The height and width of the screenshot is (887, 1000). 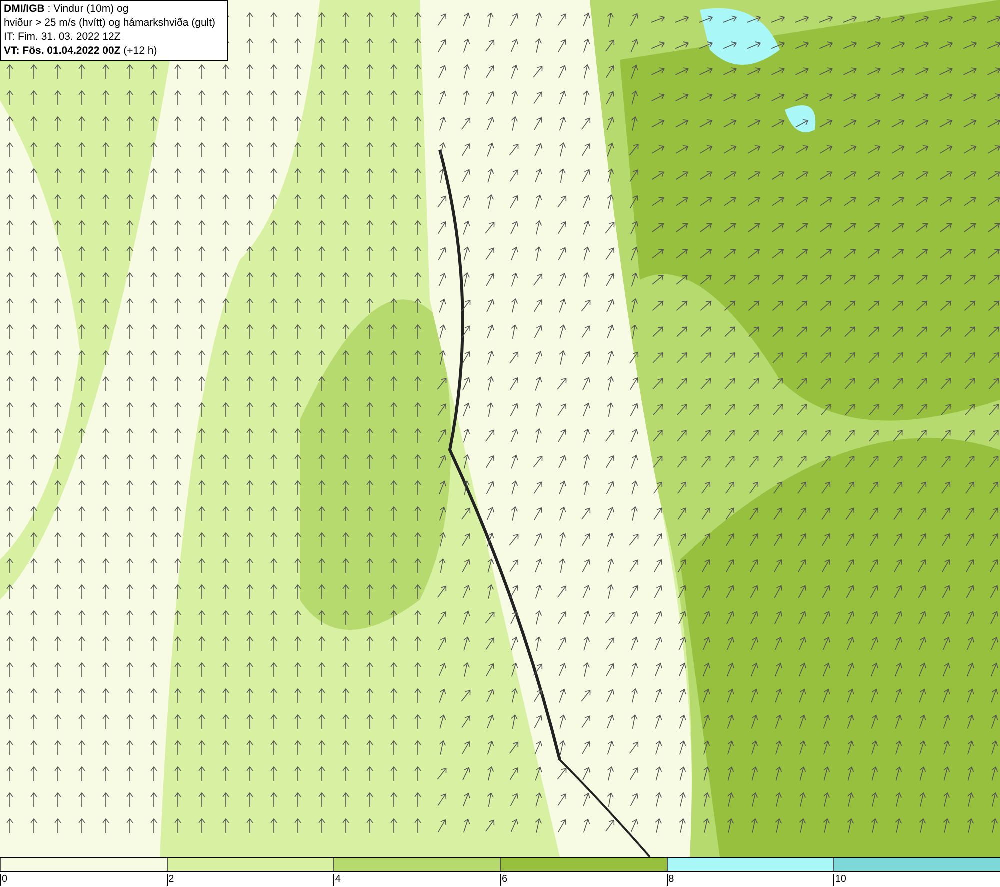 I want to click on scale-label: 6, so click(x=504, y=880).